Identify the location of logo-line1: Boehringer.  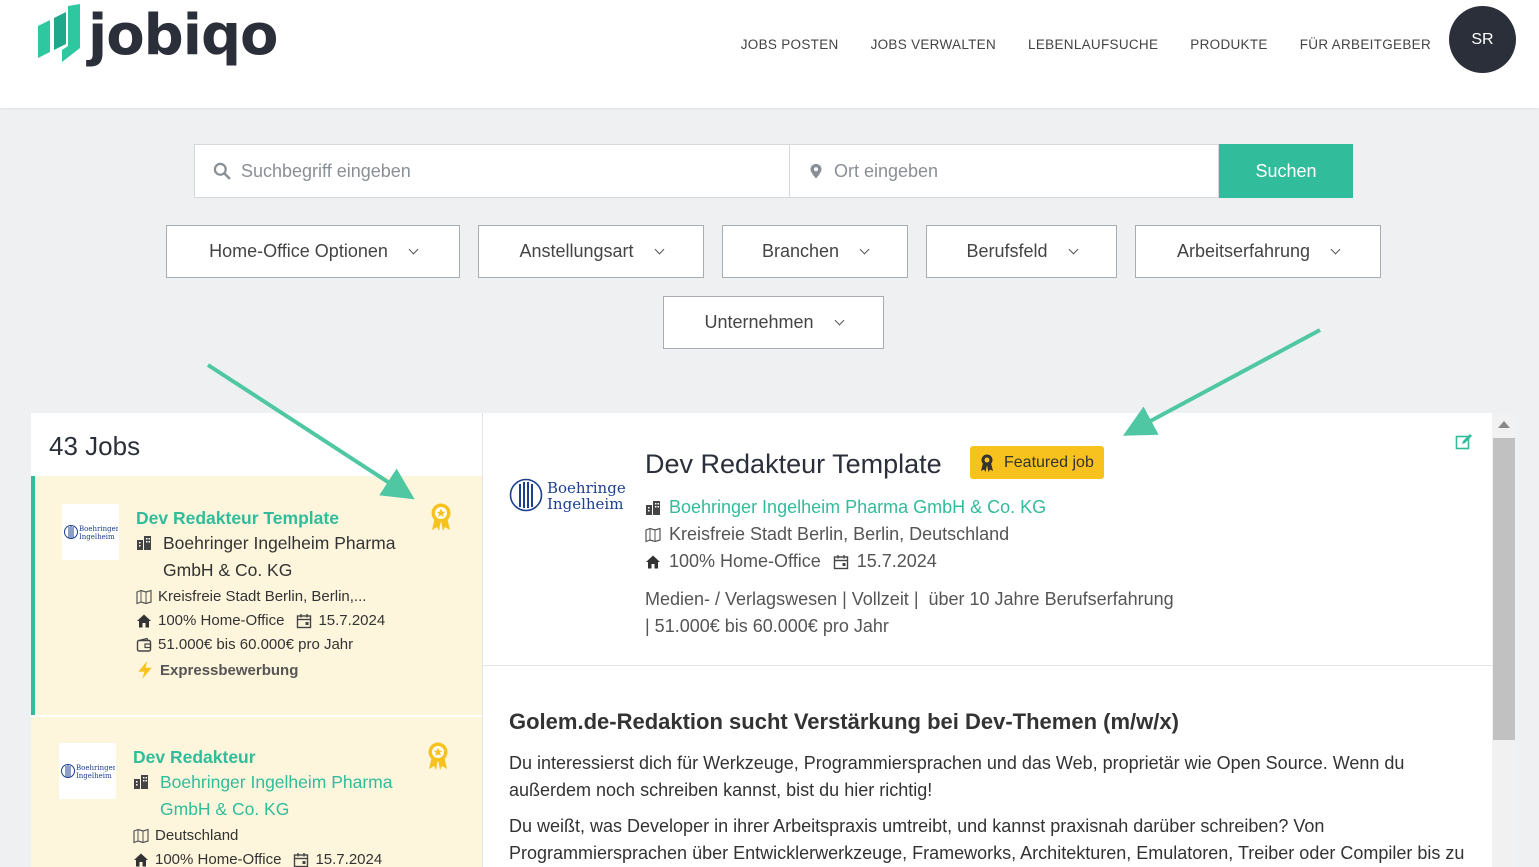
(95, 768).